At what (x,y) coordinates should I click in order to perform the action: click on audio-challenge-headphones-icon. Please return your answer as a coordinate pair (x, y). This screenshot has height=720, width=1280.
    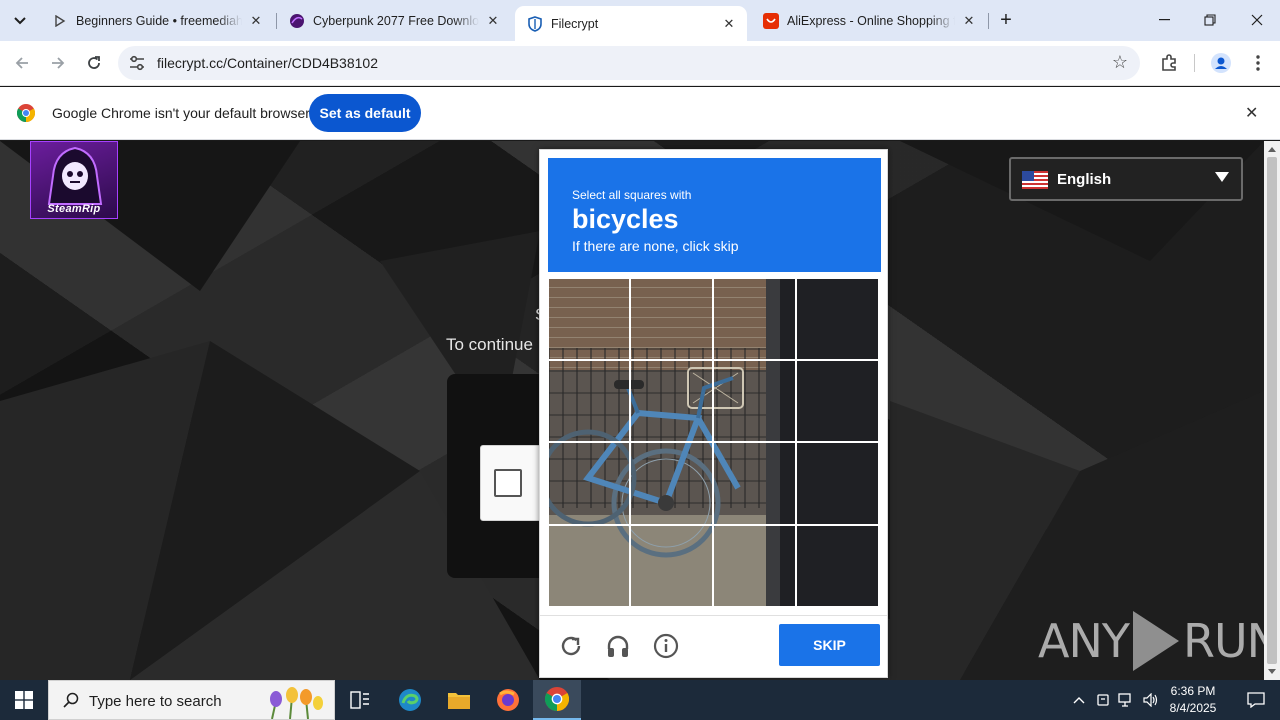
    Looking at the image, I should click on (618, 646).